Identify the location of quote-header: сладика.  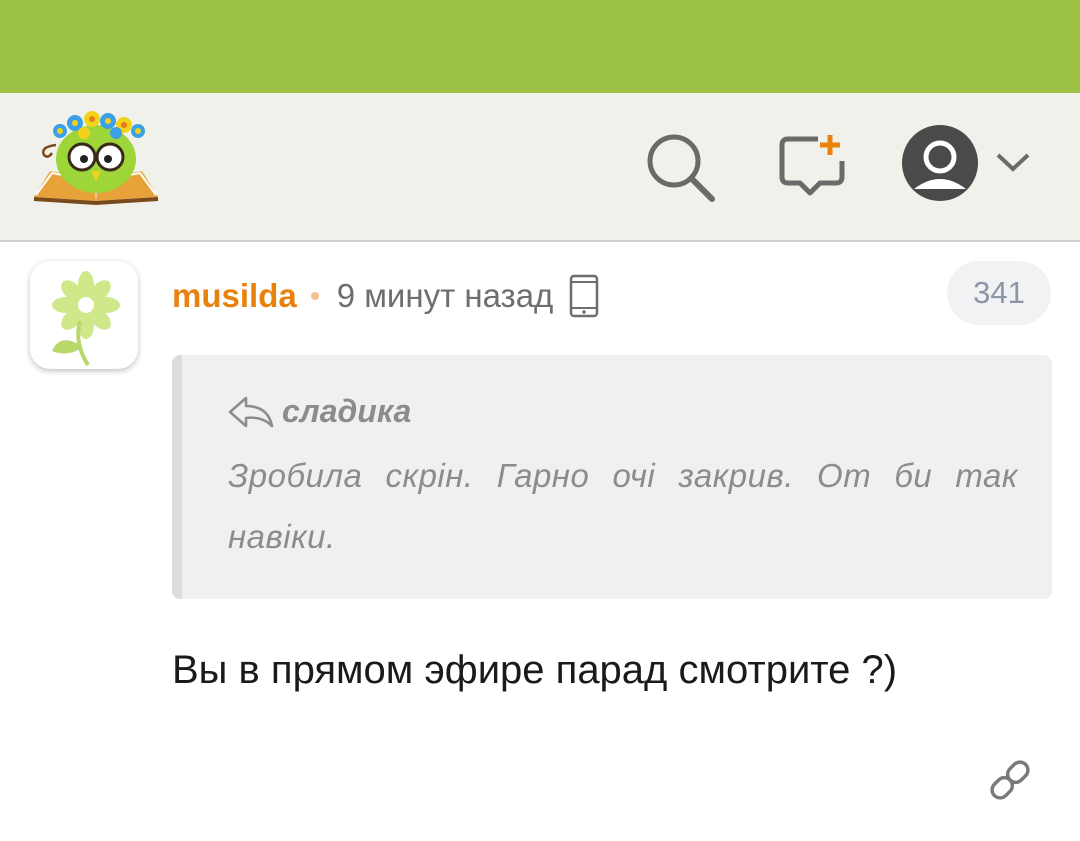
(319, 411).